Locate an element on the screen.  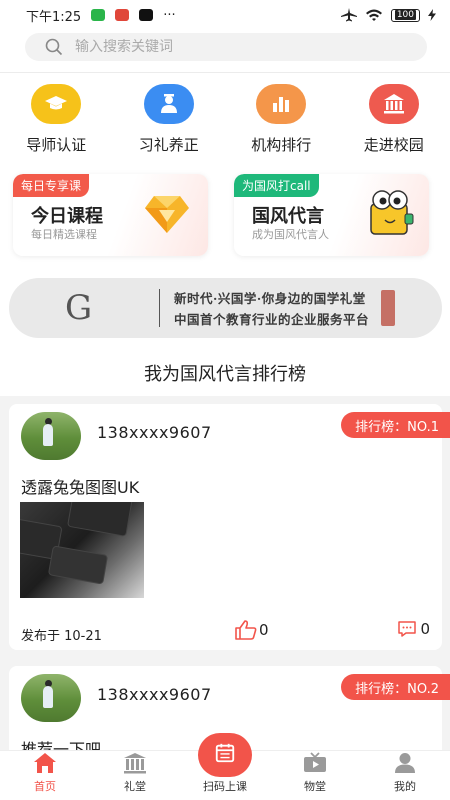
promo-card-guofeng-ambassador: 为国风打call 国风代言 成为国风代言人 is located at coordinates (331, 215).